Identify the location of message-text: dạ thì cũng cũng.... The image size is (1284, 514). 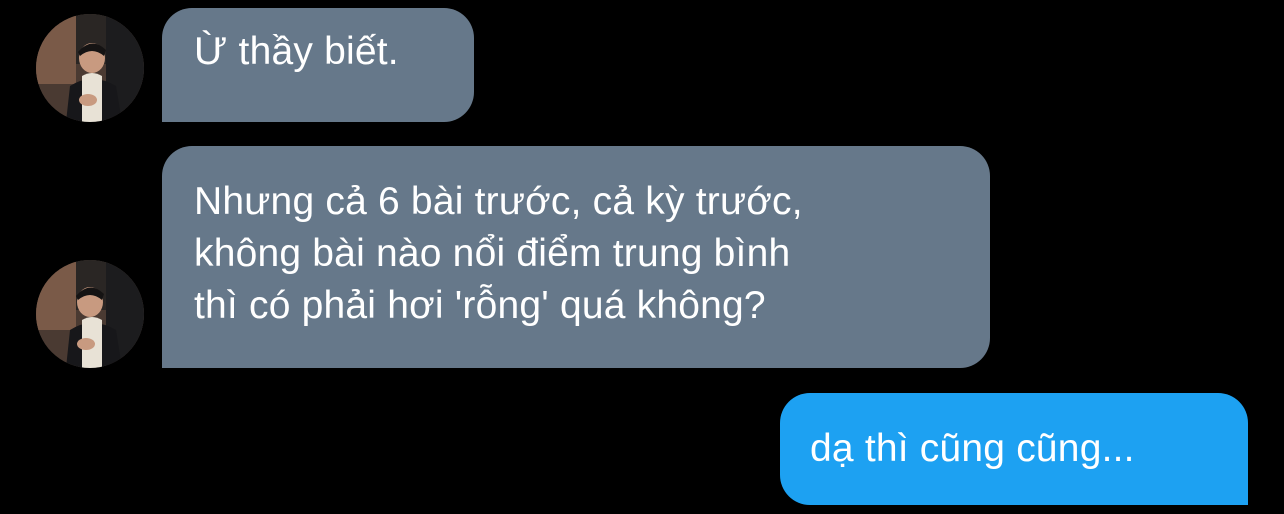
(972, 448).